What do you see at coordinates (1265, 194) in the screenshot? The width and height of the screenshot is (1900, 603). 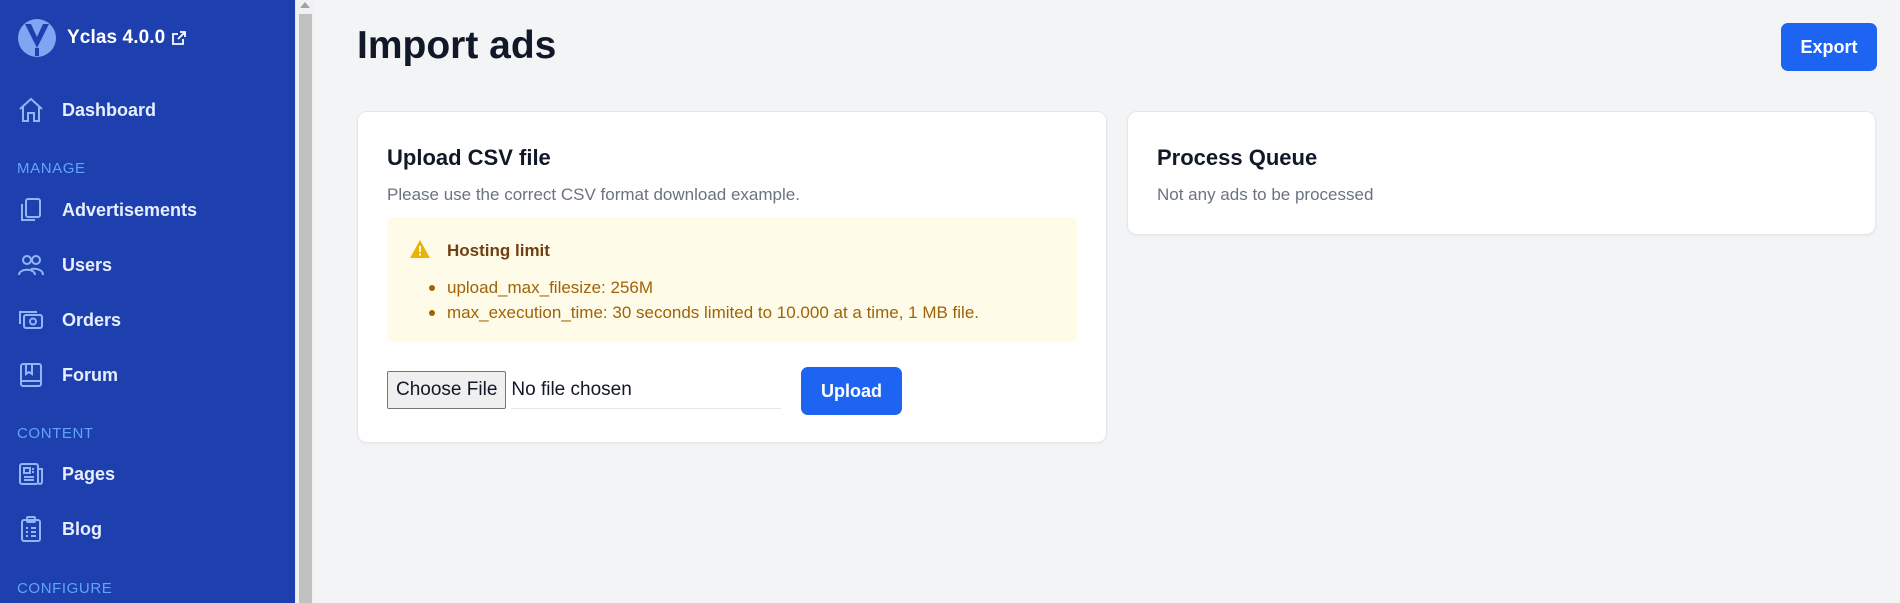 I see `queue-empty-message: Not any ads to be processed` at bounding box center [1265, 194].